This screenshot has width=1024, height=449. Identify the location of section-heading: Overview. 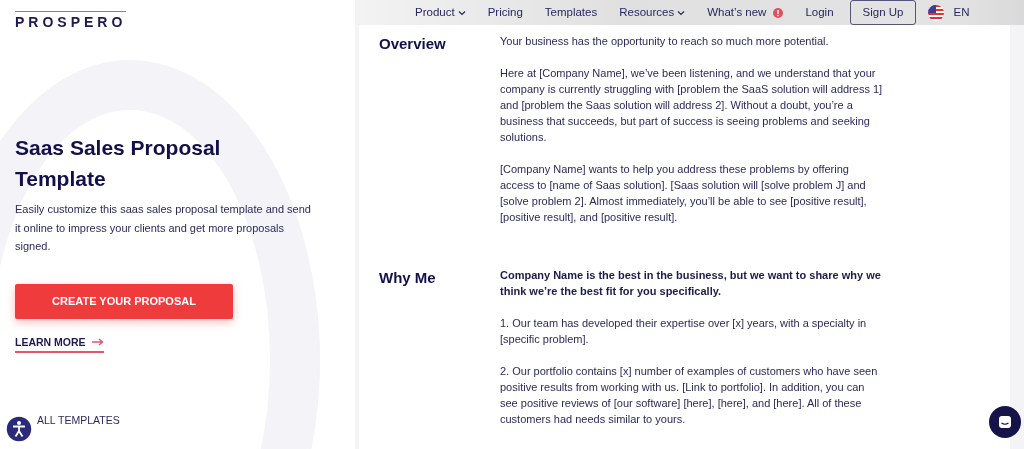
(413, 44).